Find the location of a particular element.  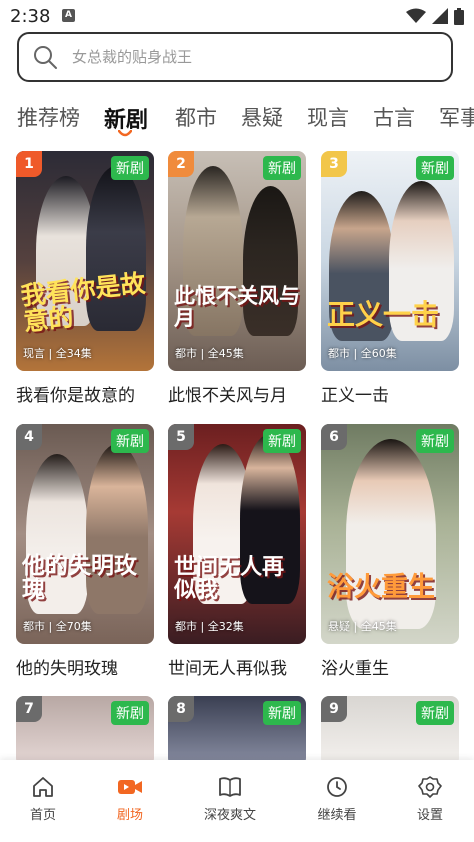

drama-card: 7 新剧 is located at coordinates (85, 731).